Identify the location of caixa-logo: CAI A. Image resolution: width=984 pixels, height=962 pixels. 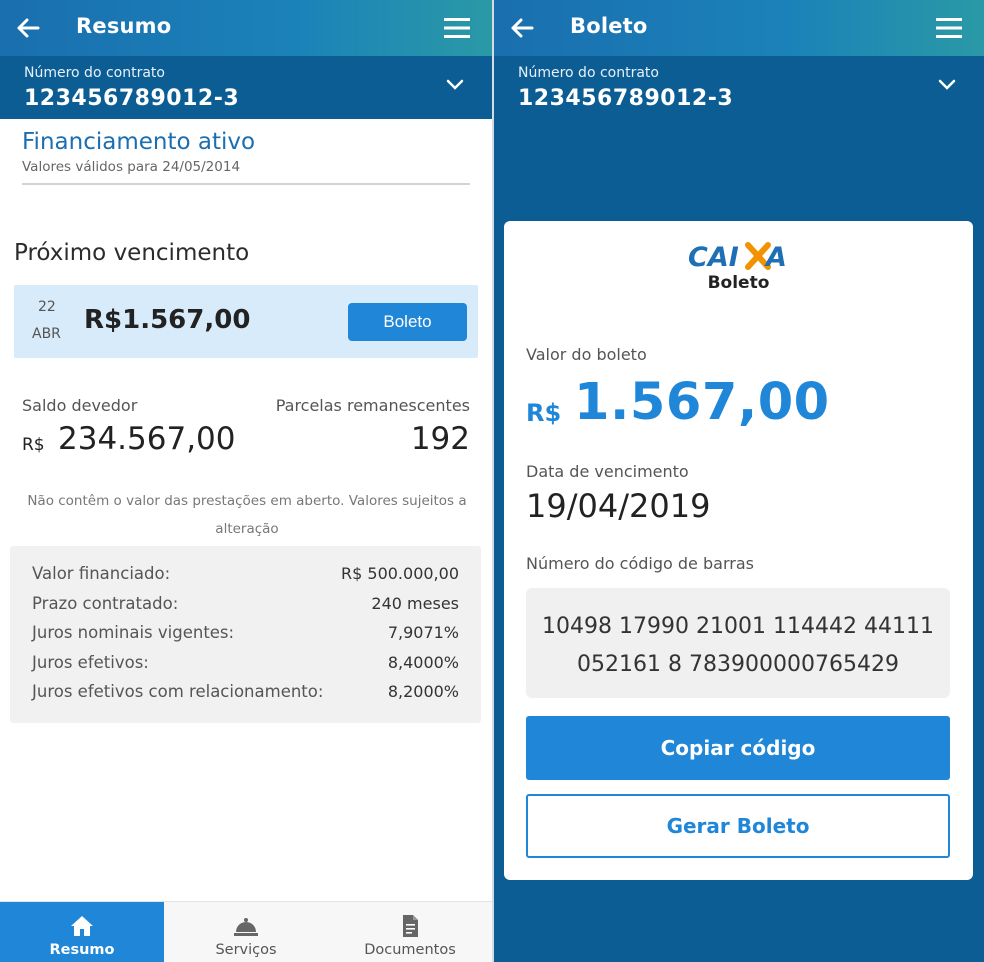
(738, 255).